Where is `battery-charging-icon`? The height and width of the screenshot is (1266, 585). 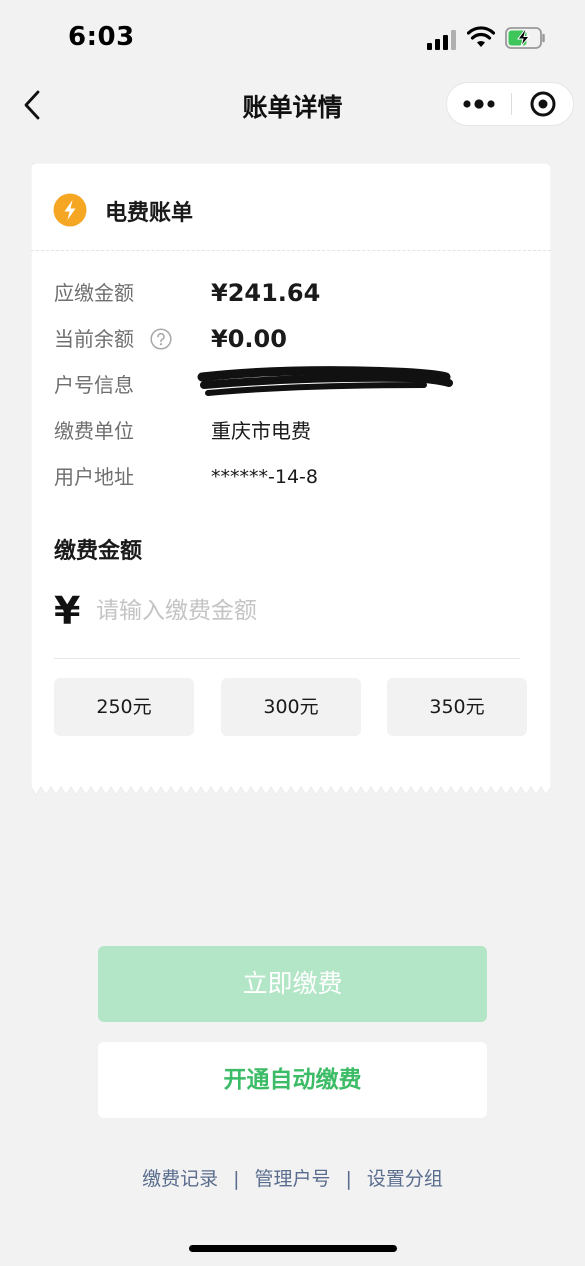
battery-charging-icon is located at coordinates (525, 38).